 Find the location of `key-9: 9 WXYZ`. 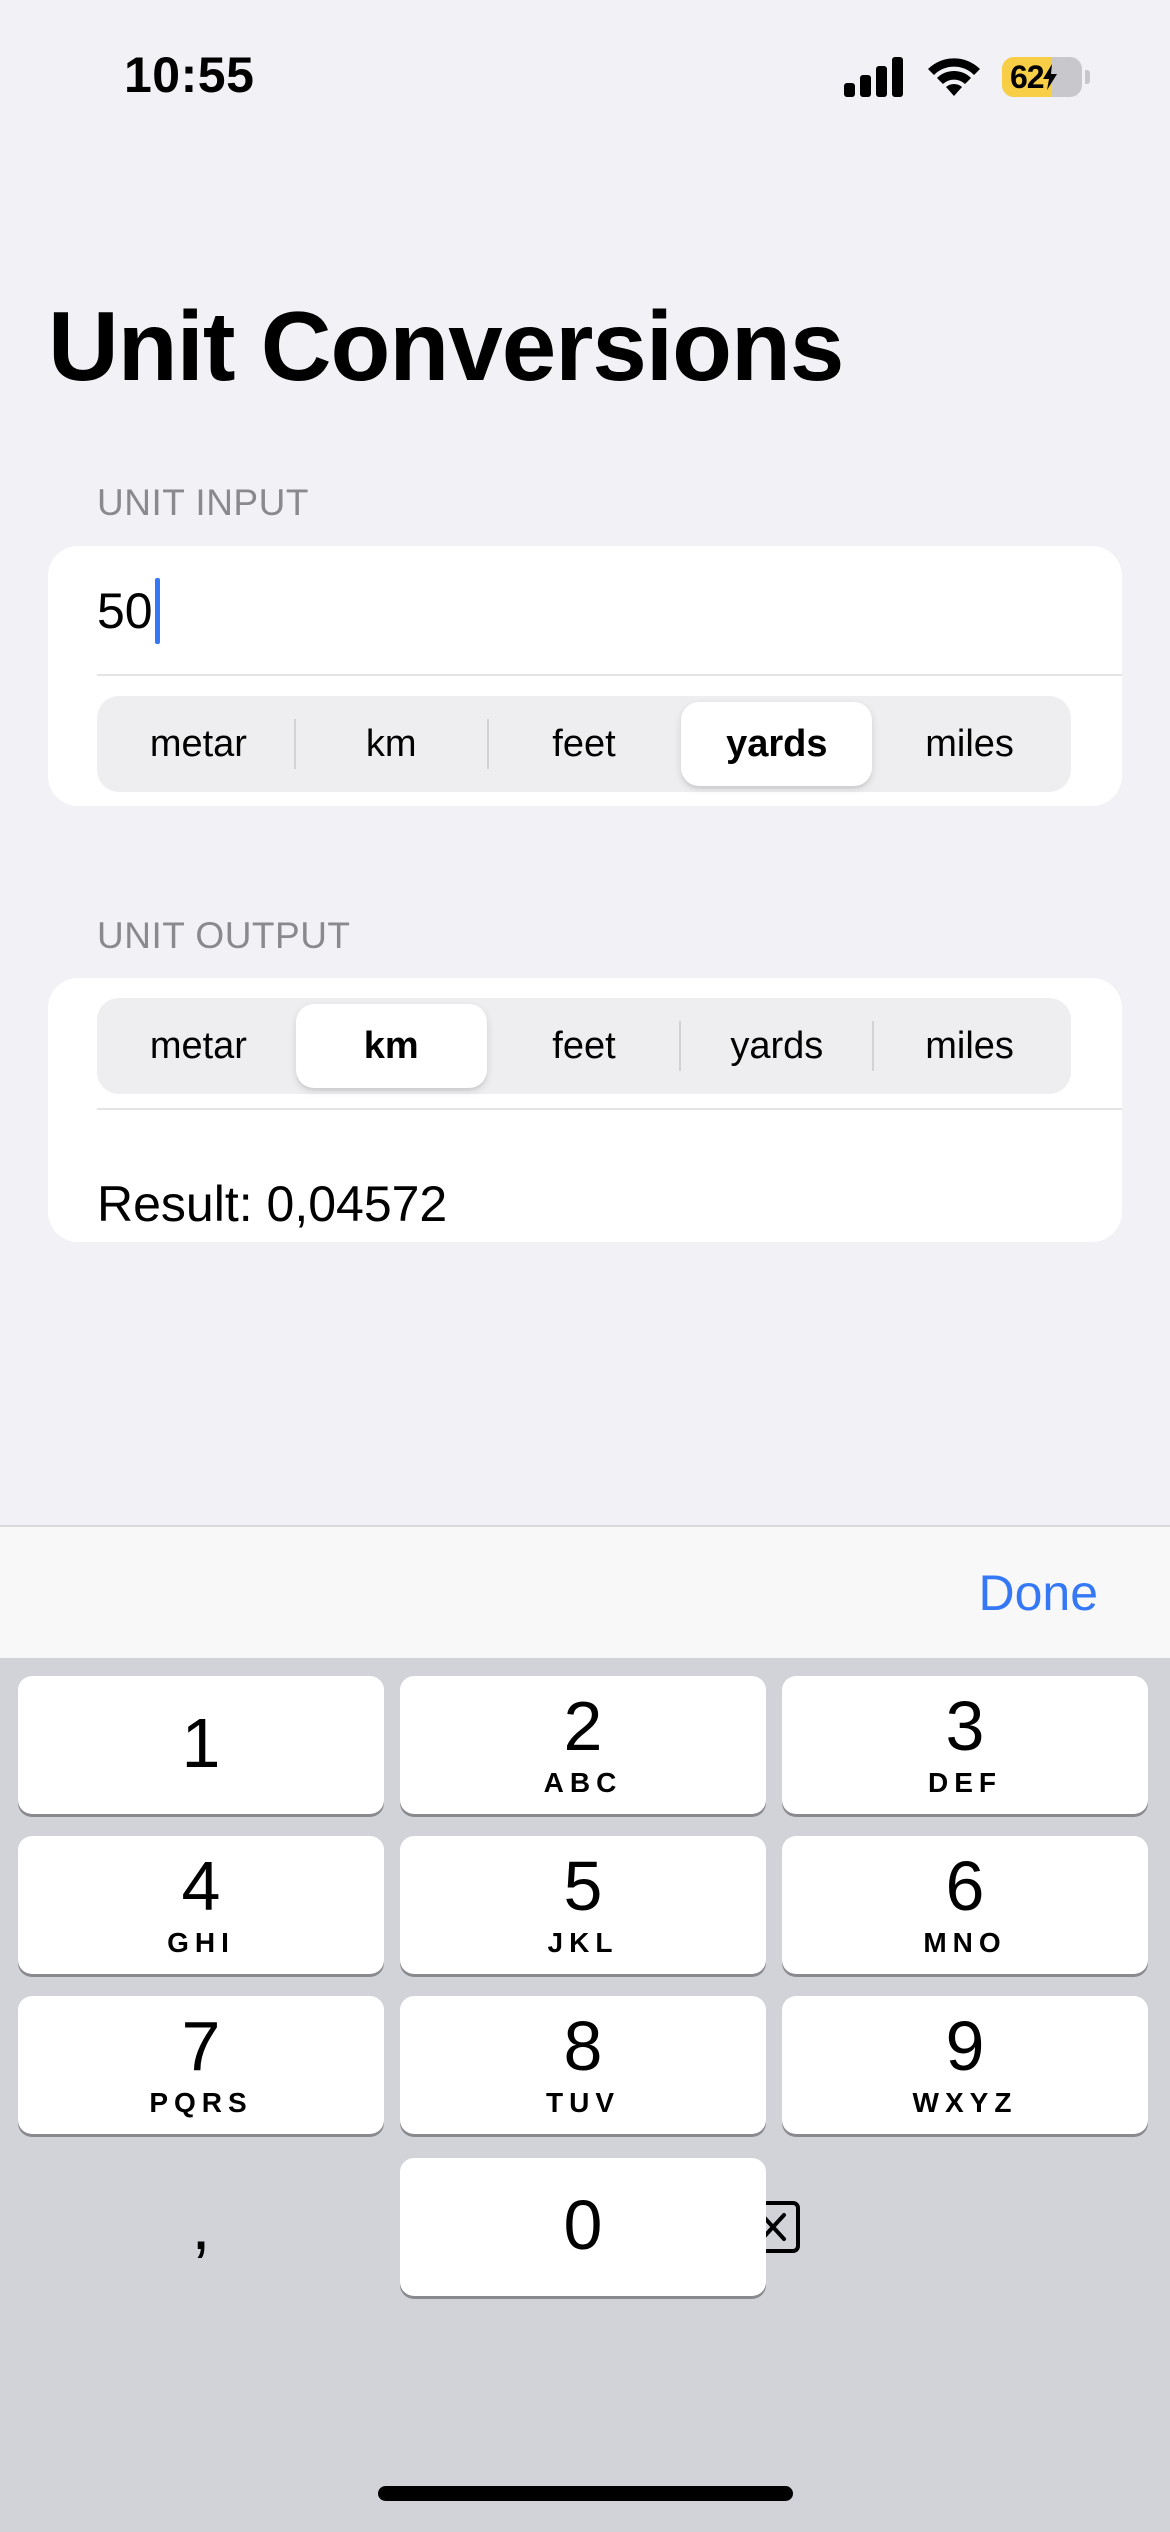

key-9: 9 WXYZ is located at coordinates (965, 2065).